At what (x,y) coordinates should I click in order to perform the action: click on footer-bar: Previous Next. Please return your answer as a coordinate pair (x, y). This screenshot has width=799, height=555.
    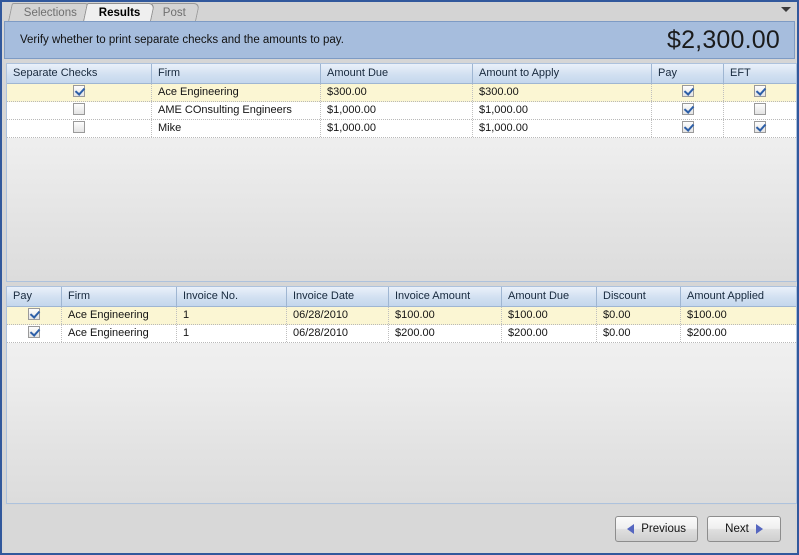
    Looking at the image, I should click on (399, 529).